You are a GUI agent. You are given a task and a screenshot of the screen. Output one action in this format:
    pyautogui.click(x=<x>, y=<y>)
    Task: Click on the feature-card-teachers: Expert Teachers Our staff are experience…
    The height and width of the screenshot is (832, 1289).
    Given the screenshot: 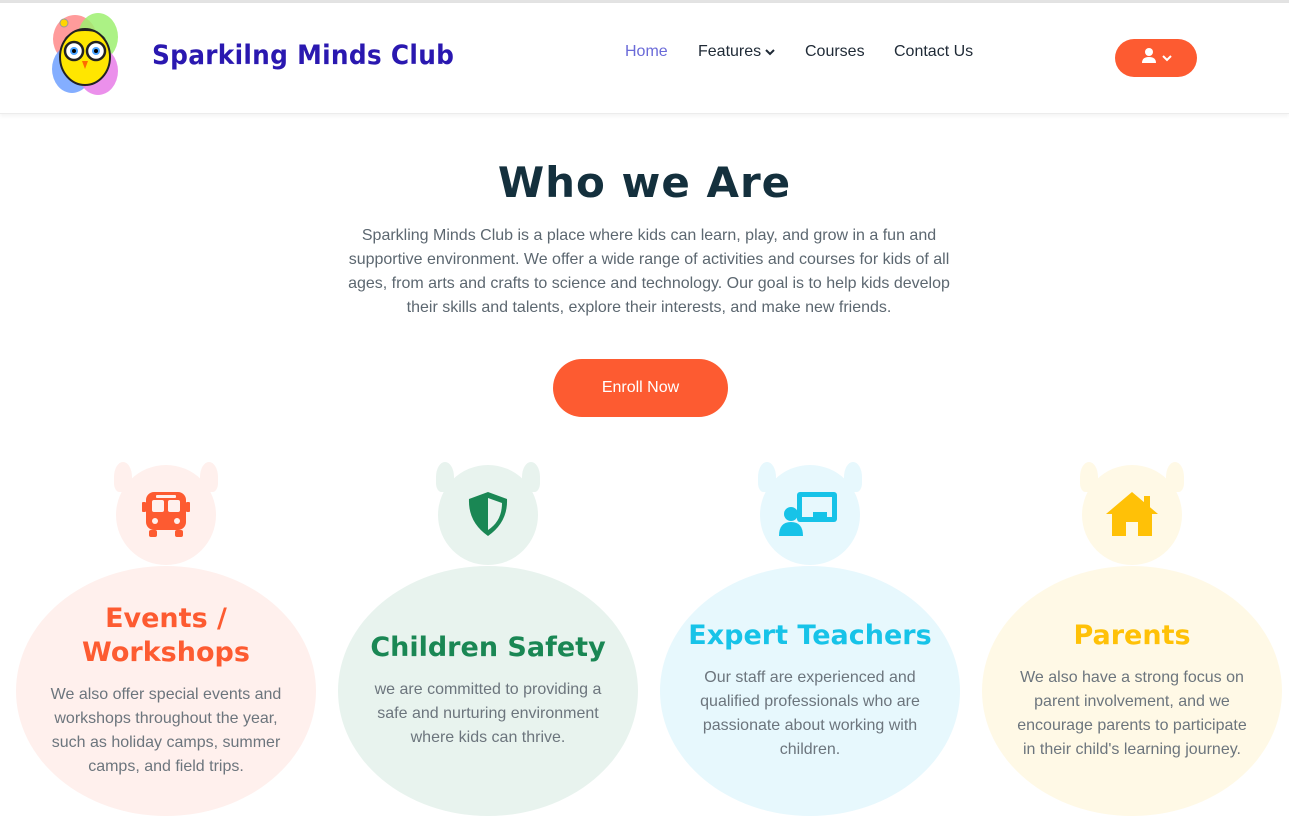 What is the action you would take?
    pyautogui.click(x=810, y=642)
    